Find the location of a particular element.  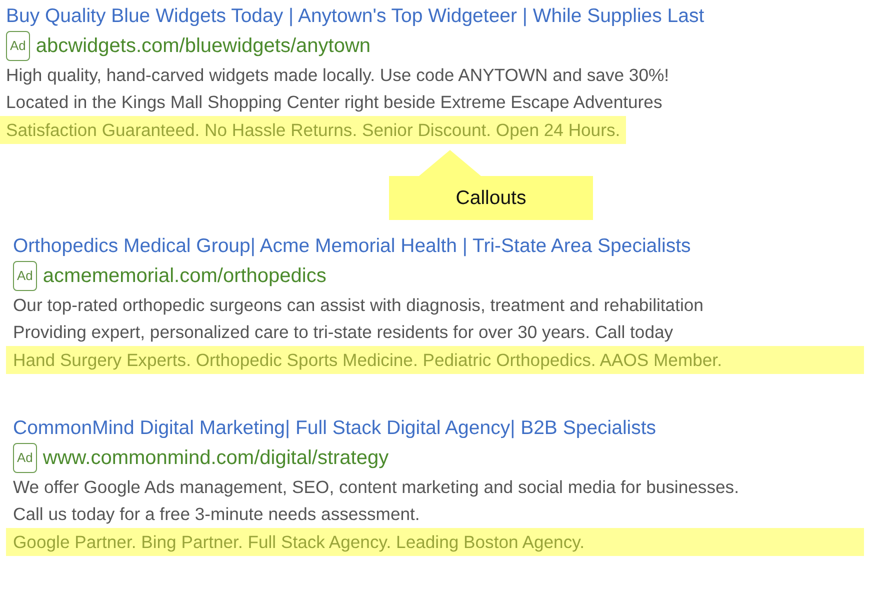

callout-highlight: Hand Surgery Experts. Orthopedic Sports Medicine. Pediatric Orthopedics. AAOS Member. is located at coordinates (435, 360).